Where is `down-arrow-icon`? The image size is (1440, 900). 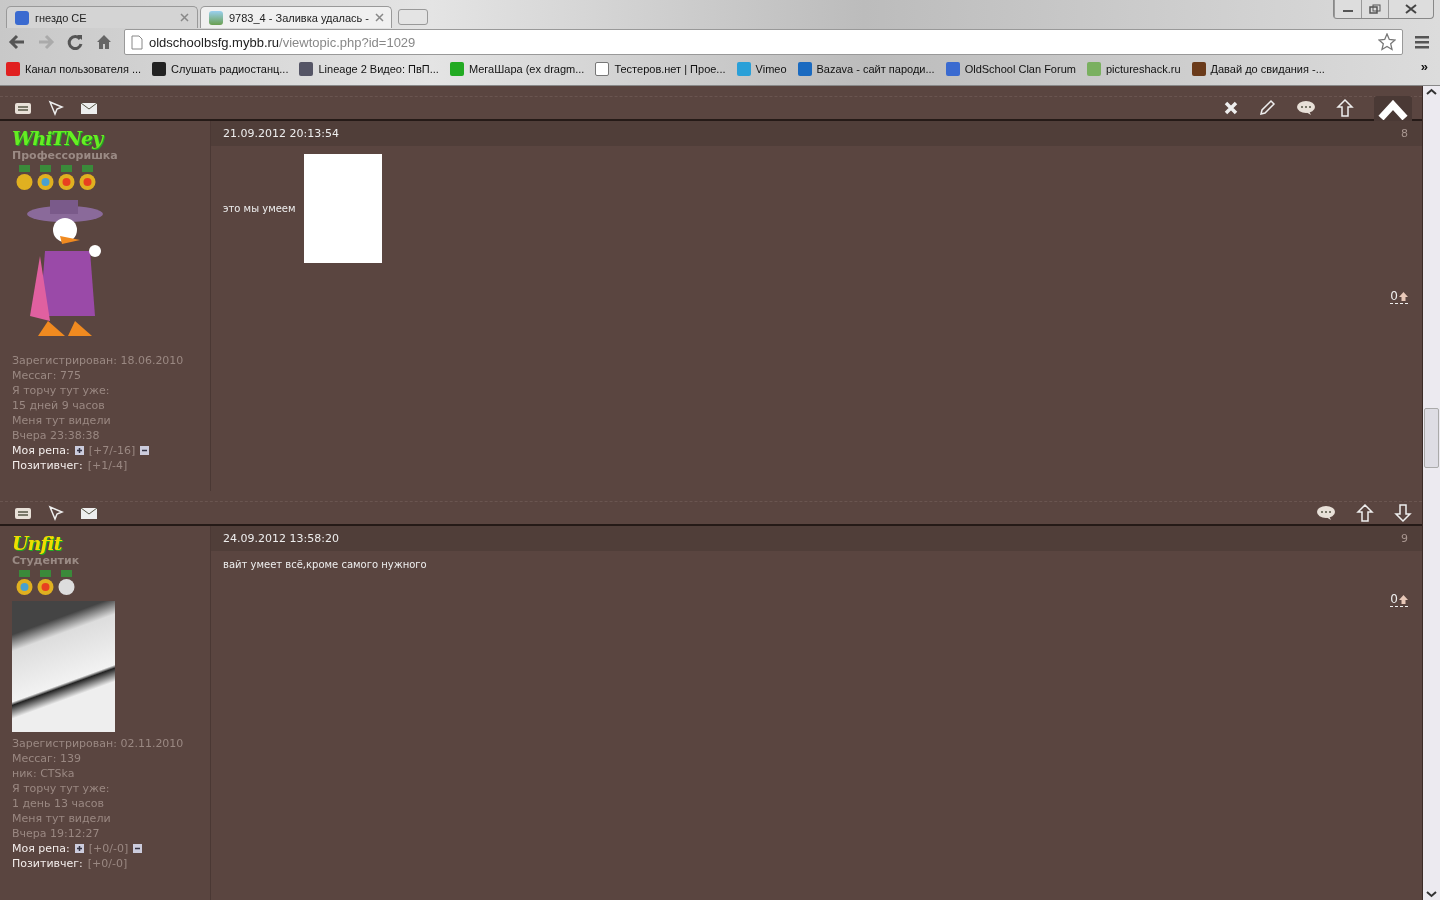
down-arrow-icon is located at coordinates (1403, 513).